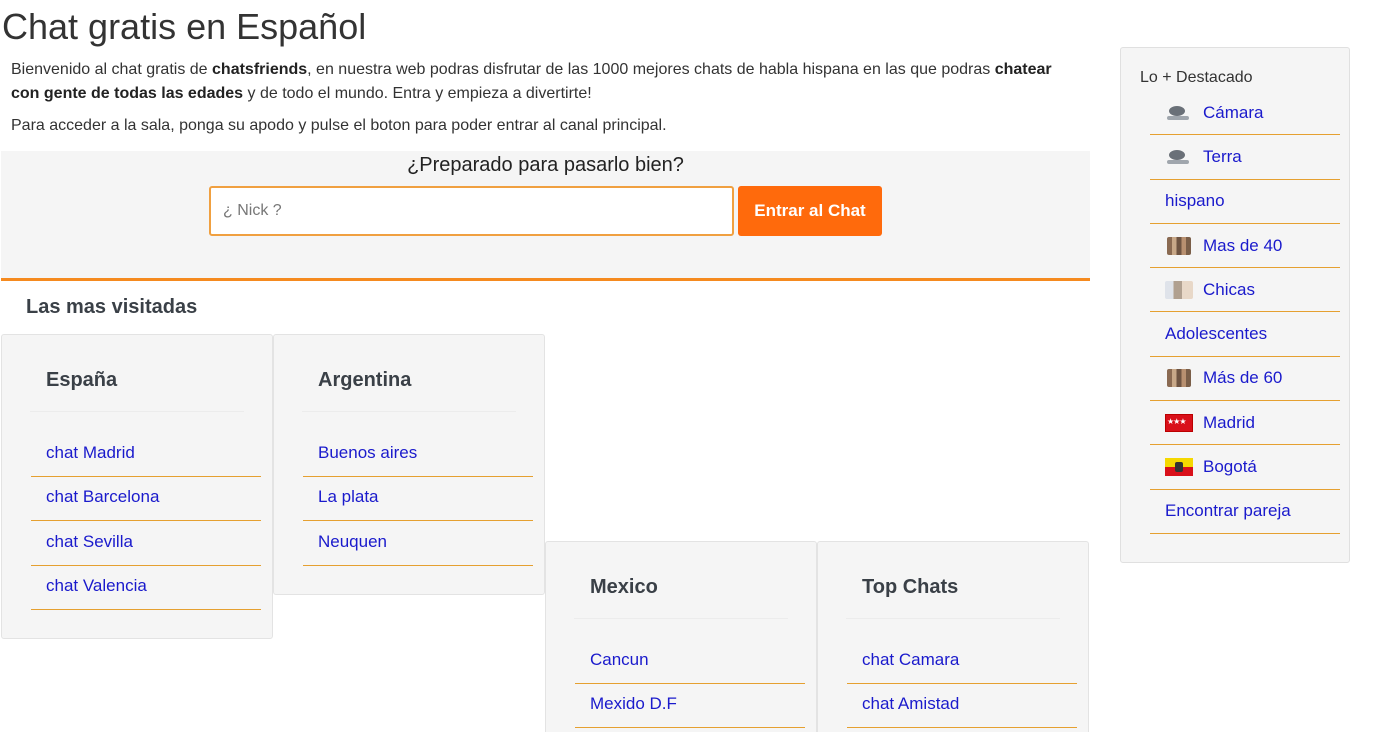 The height and width of the screenshot is (732, 1377). What do you see at coordinates (1179, 422) in the screenshot?
I see `madrid-flag-icon` at bounding box center [1179, 422].